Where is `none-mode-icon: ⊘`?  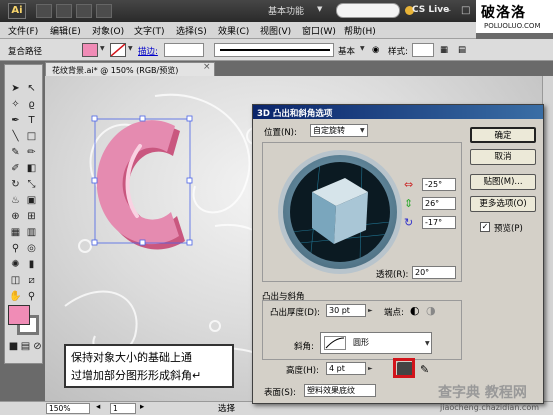 none-mode-icon: ⊘ is located at coordinates (37, 347).